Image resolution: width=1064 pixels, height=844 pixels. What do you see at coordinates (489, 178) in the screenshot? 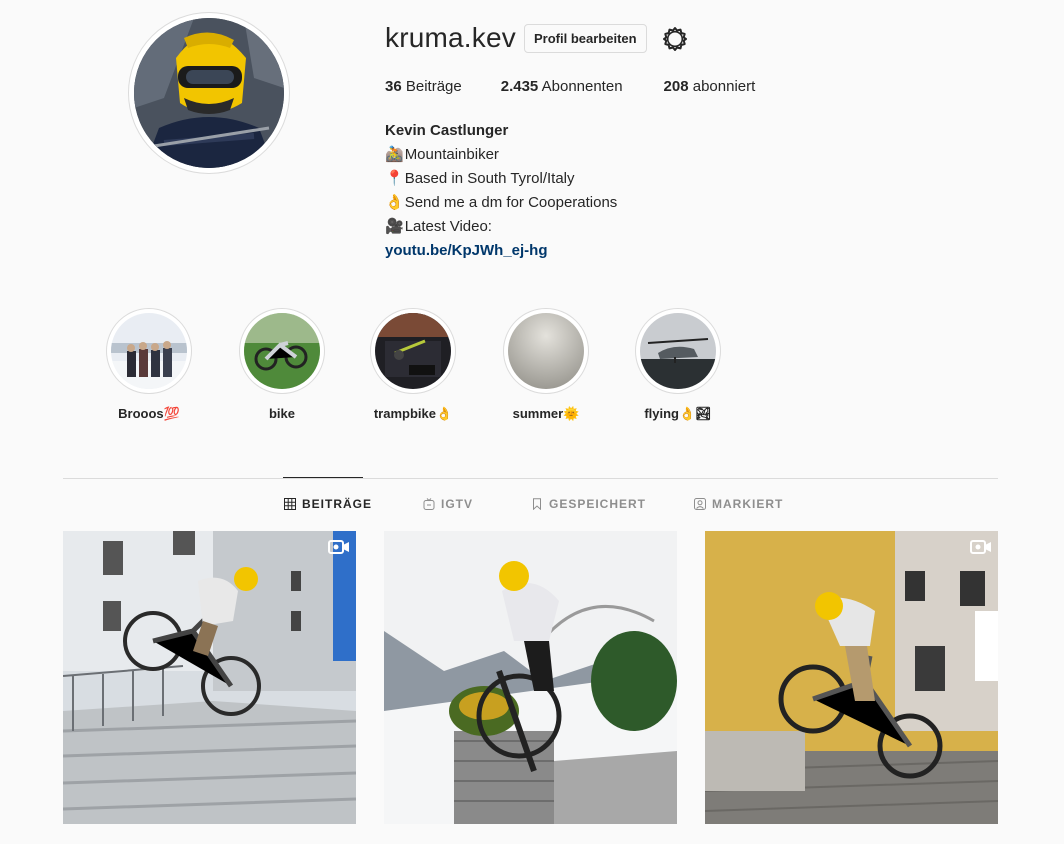
I see `bio-line-text: Based in South Tyrol/Italy` at bounding box center [489, 178].